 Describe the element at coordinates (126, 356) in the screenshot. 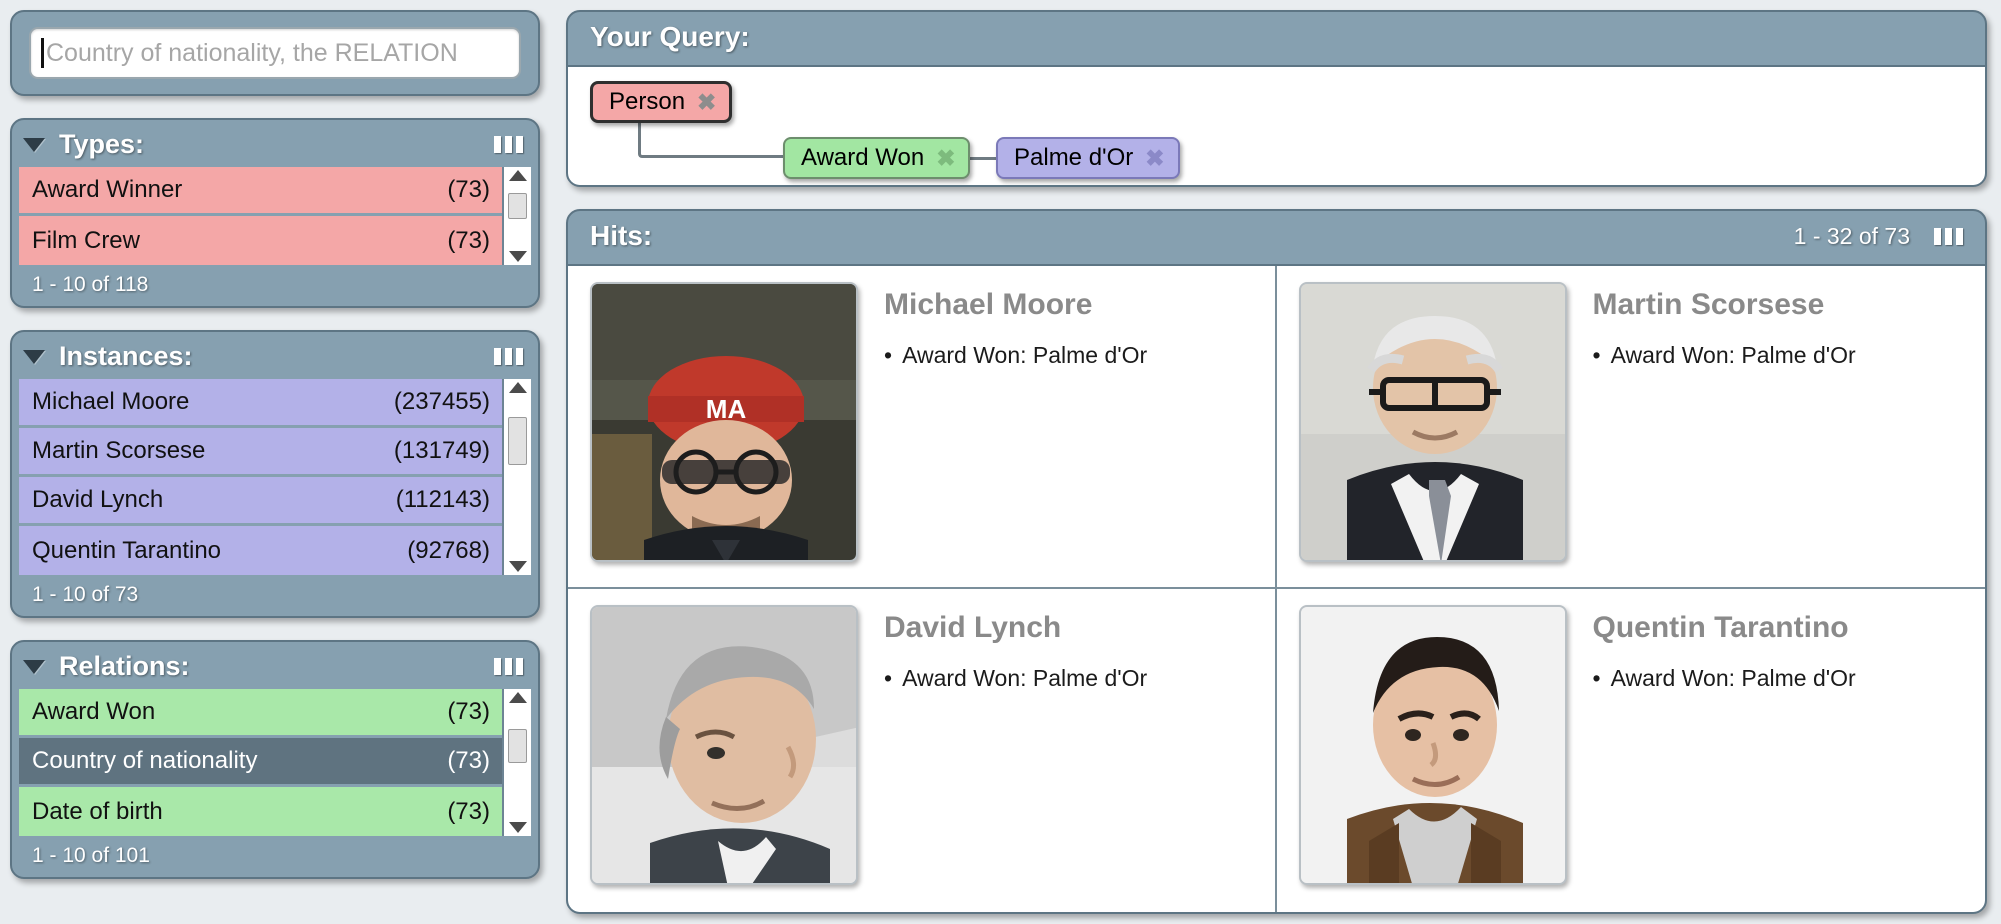

I see `facet-title-instances: Instances:` at that location.